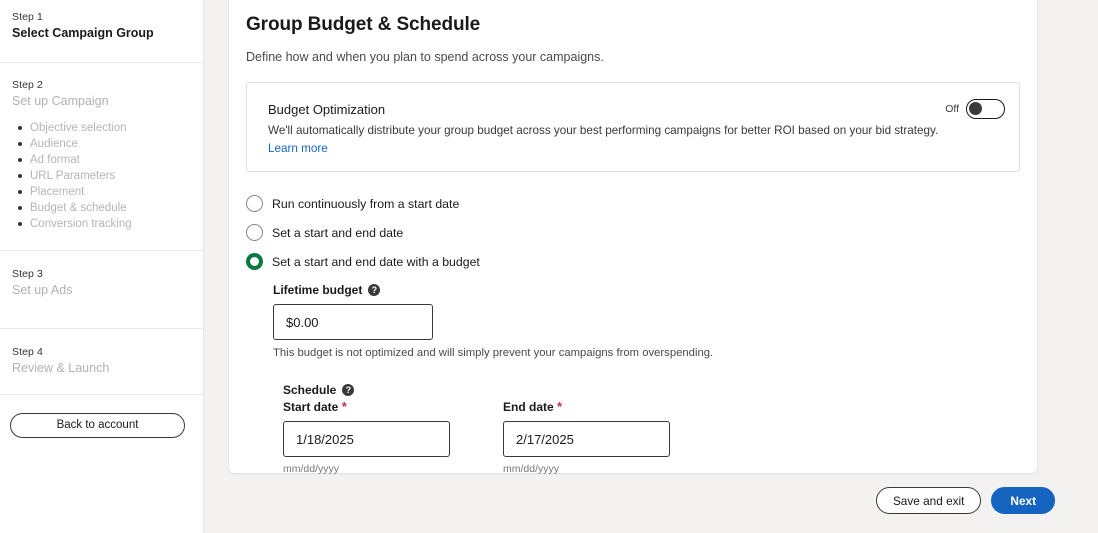 This screenshot has width=1098, height=533. What do you see at coordinates (101, 160) in the screenshot?
I see `sidebar-item-ad-format: Ad format` at bounding box center [101, 160].